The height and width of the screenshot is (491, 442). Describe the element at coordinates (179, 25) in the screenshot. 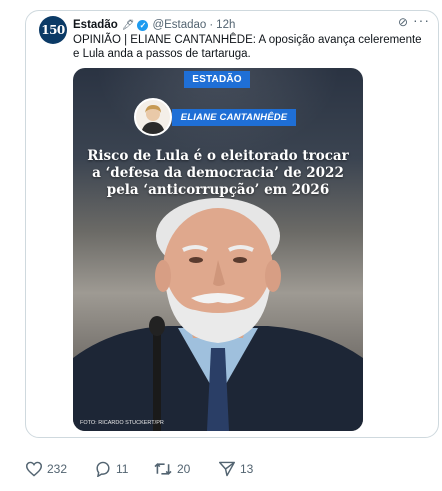

I see `author-handle: @Estadao` at that location.